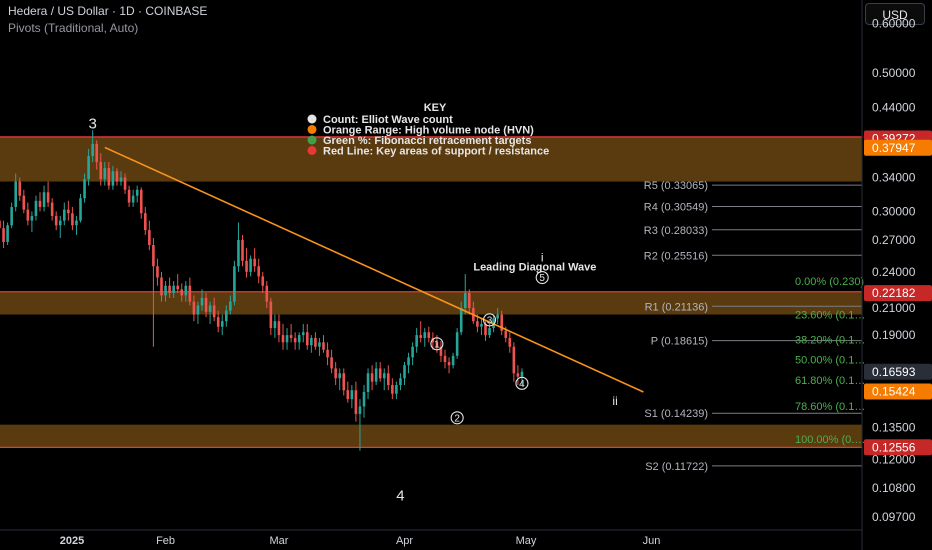  What do you see at coordinates (679, 342) in the screenshot?
I see `pivot-label-6: P (0.18615)` at bounding box center [679, 342].